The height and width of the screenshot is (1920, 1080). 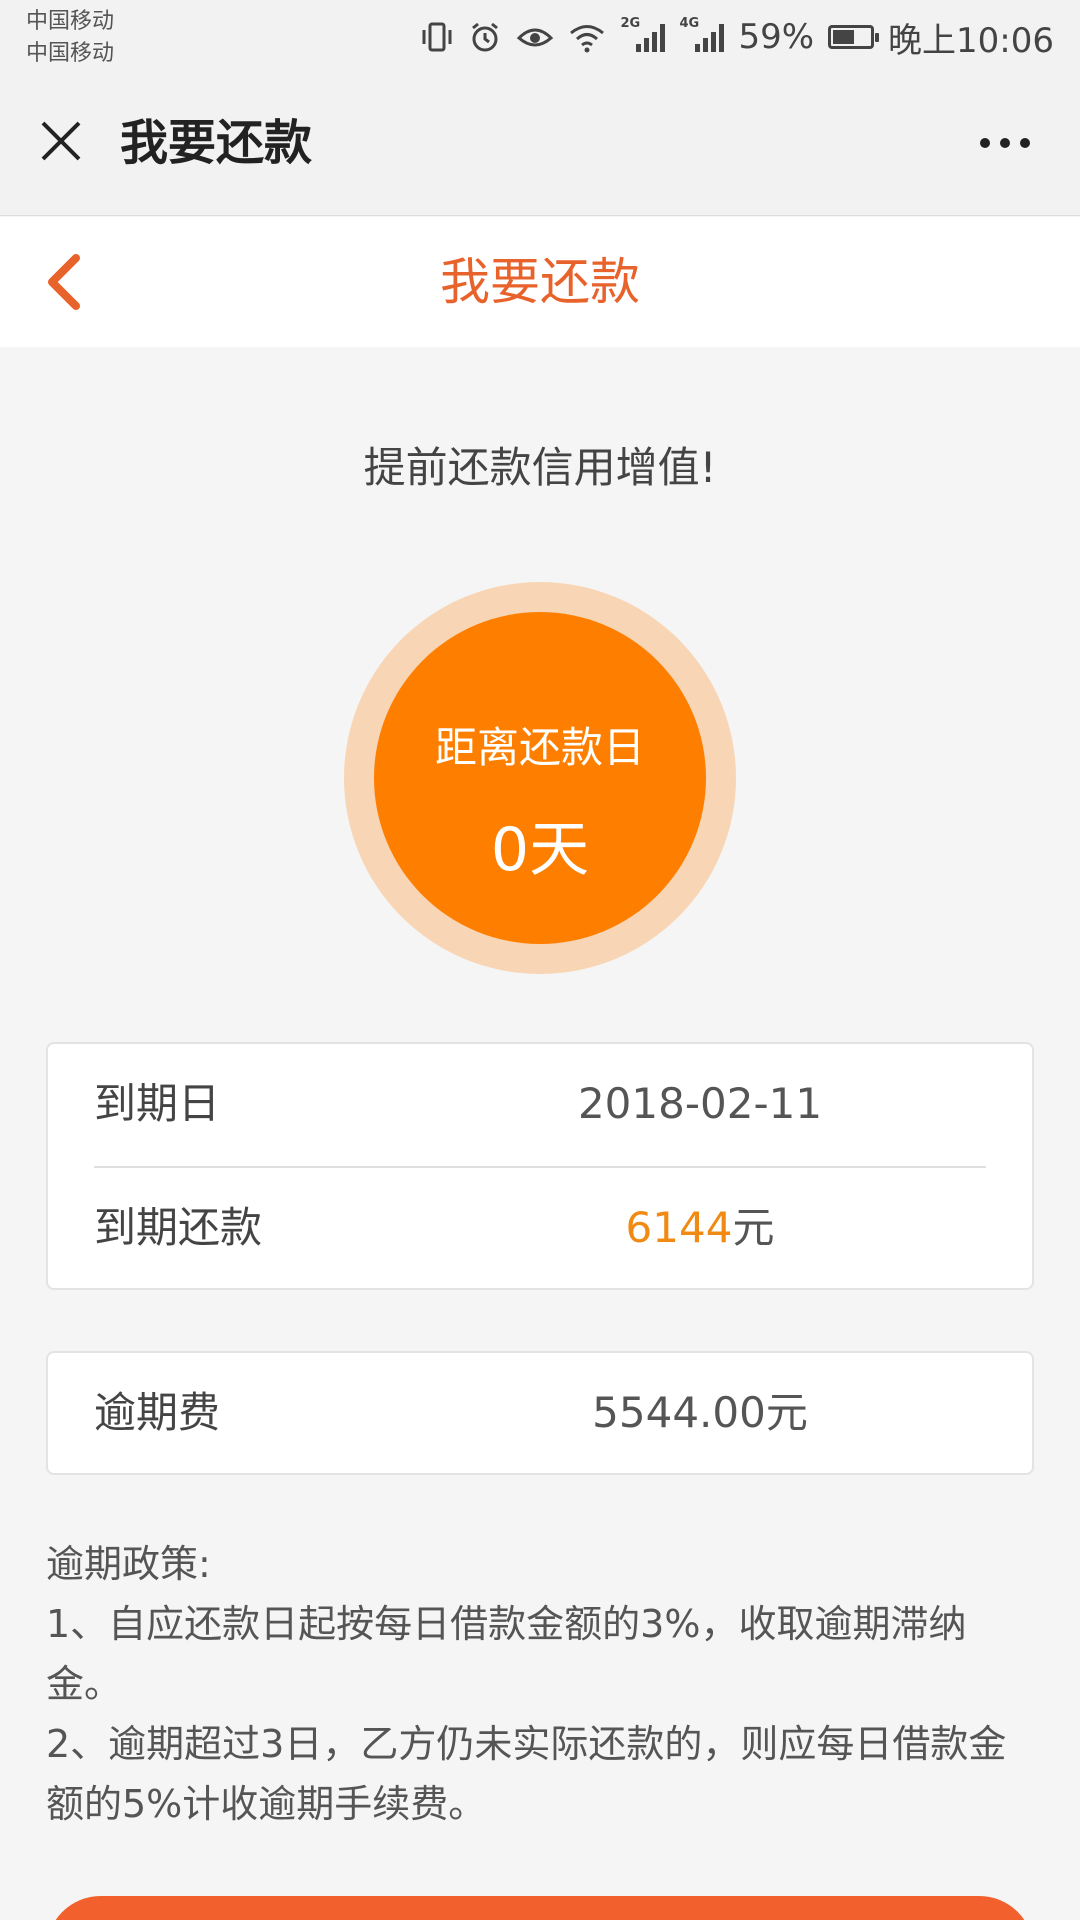 What do you see at coordinates (485, 37) in the screenshot?
I see `alarm-icon` at bounding box center [485, 37].